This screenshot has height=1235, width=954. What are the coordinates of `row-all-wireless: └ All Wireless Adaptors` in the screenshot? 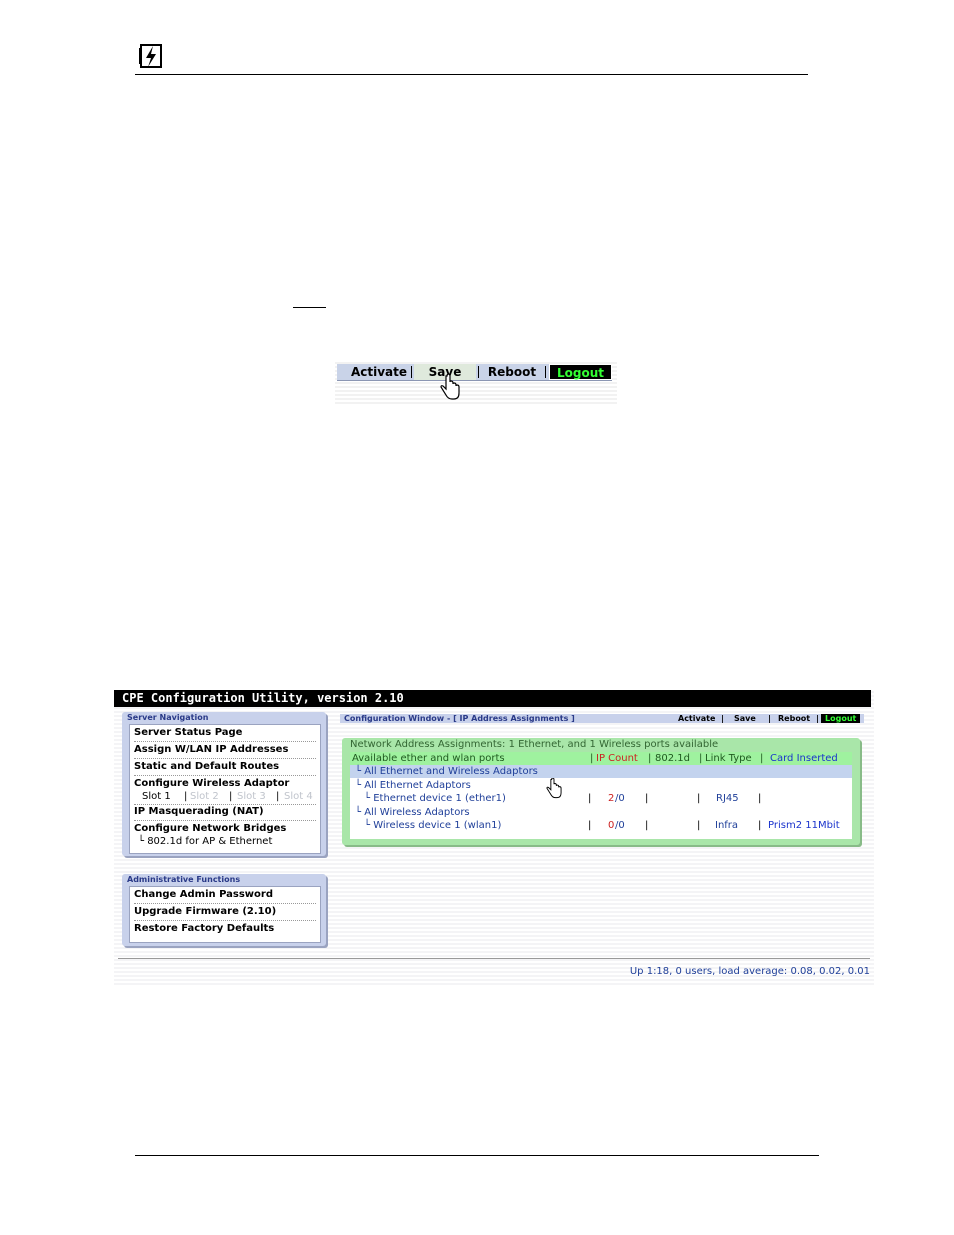 It's located at (412, 812).